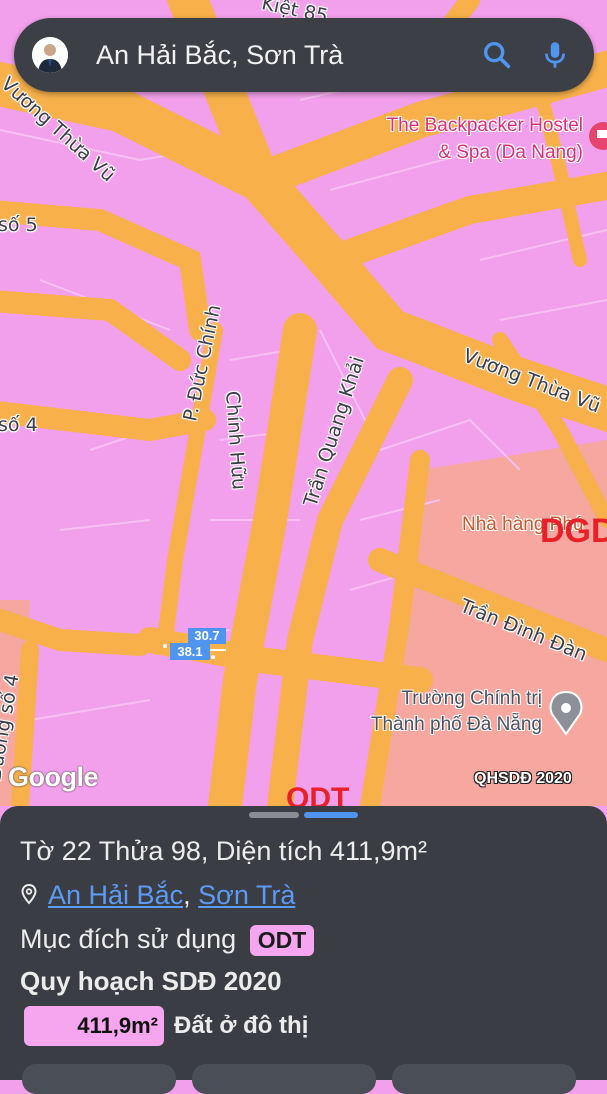 The width and height of the screenshot is (607, 1094). I want to click on district-link: Sơn Trà, so click(246, 895).